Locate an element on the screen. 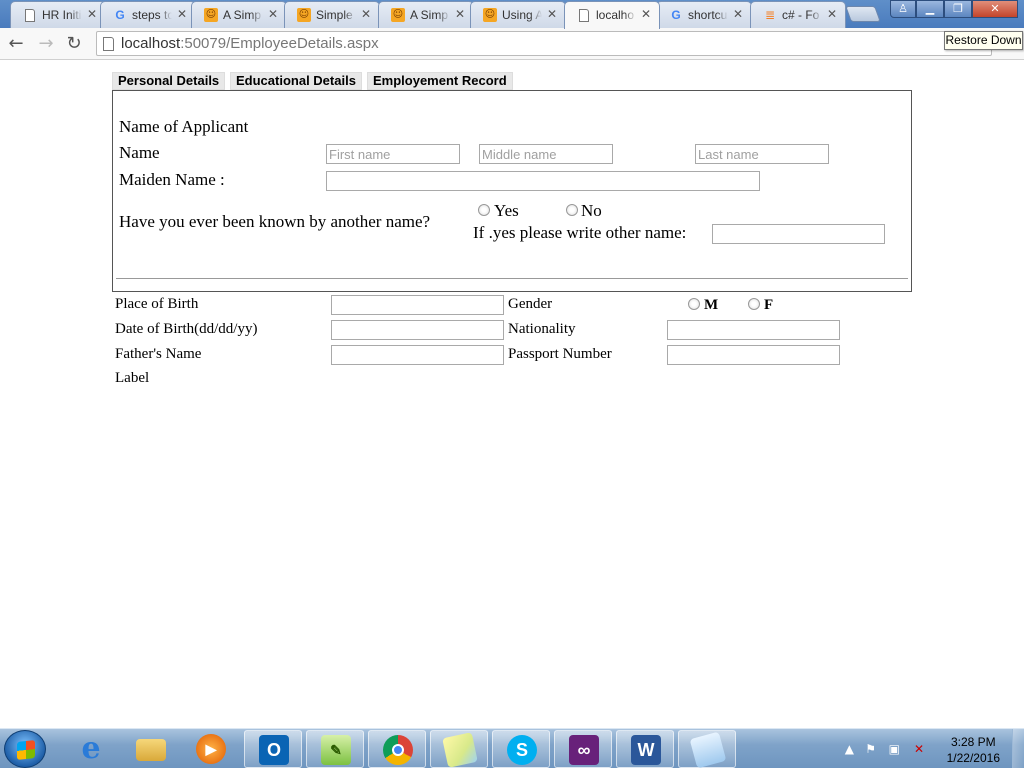  nationality-input is located at coordinates (753, 330).